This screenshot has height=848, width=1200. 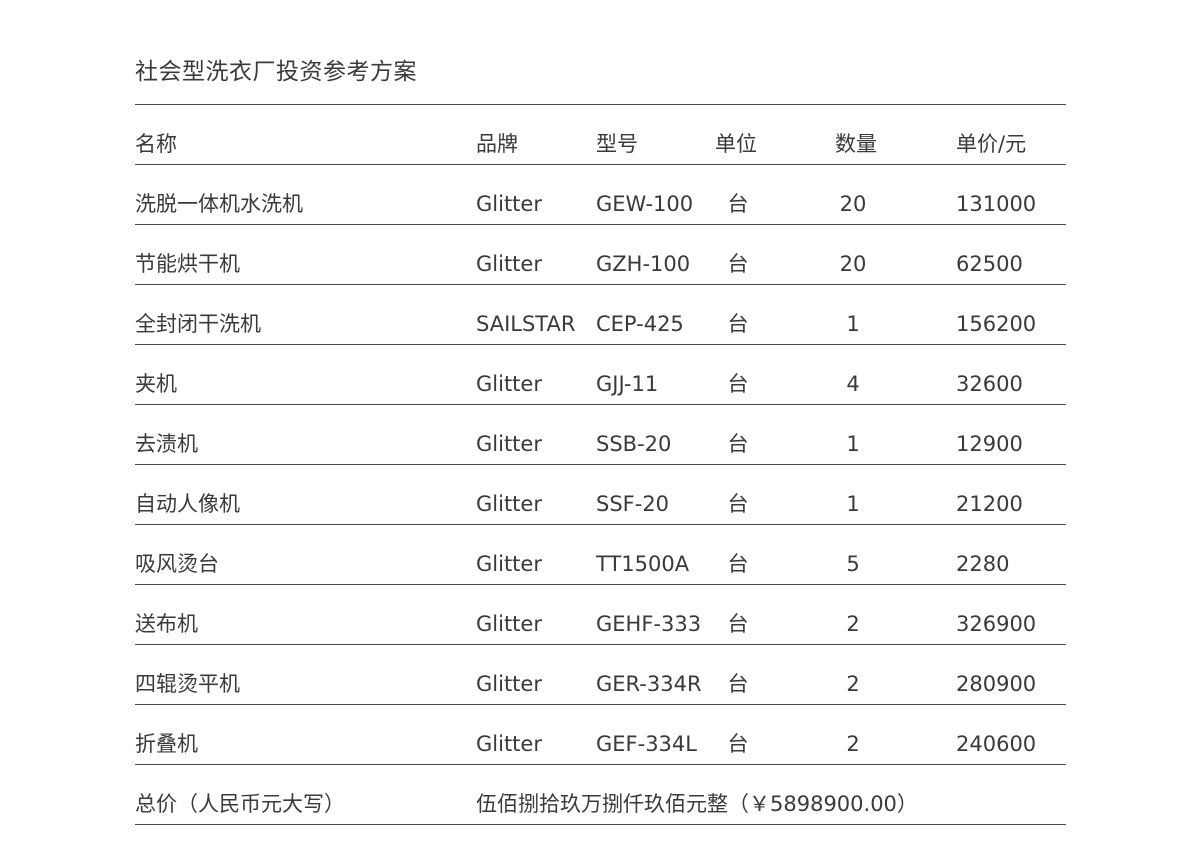 I want to click on cell-price: 2280, so click(x=983, y=564).